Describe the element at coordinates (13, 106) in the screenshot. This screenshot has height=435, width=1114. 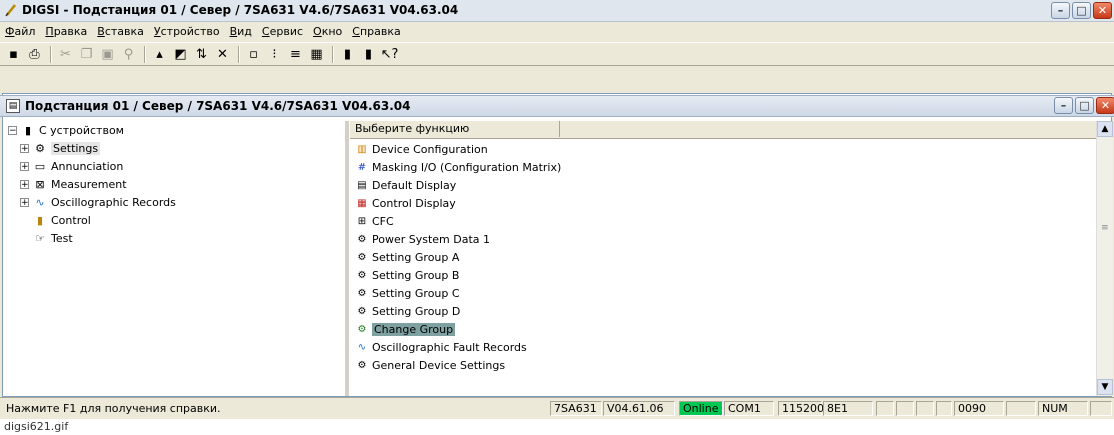
I see `document-icon: ▤` at that location.